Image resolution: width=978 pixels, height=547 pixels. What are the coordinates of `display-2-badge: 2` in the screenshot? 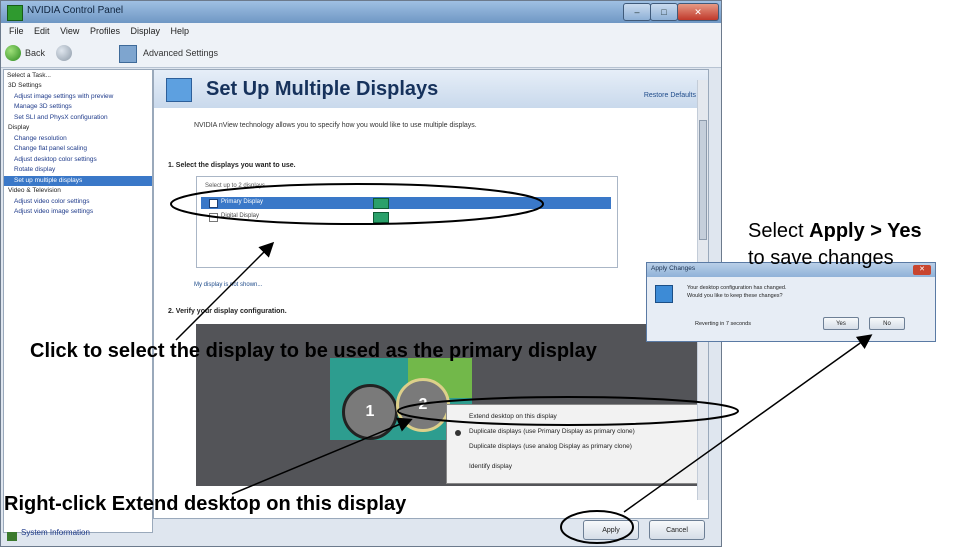 It's located at (423, 405).